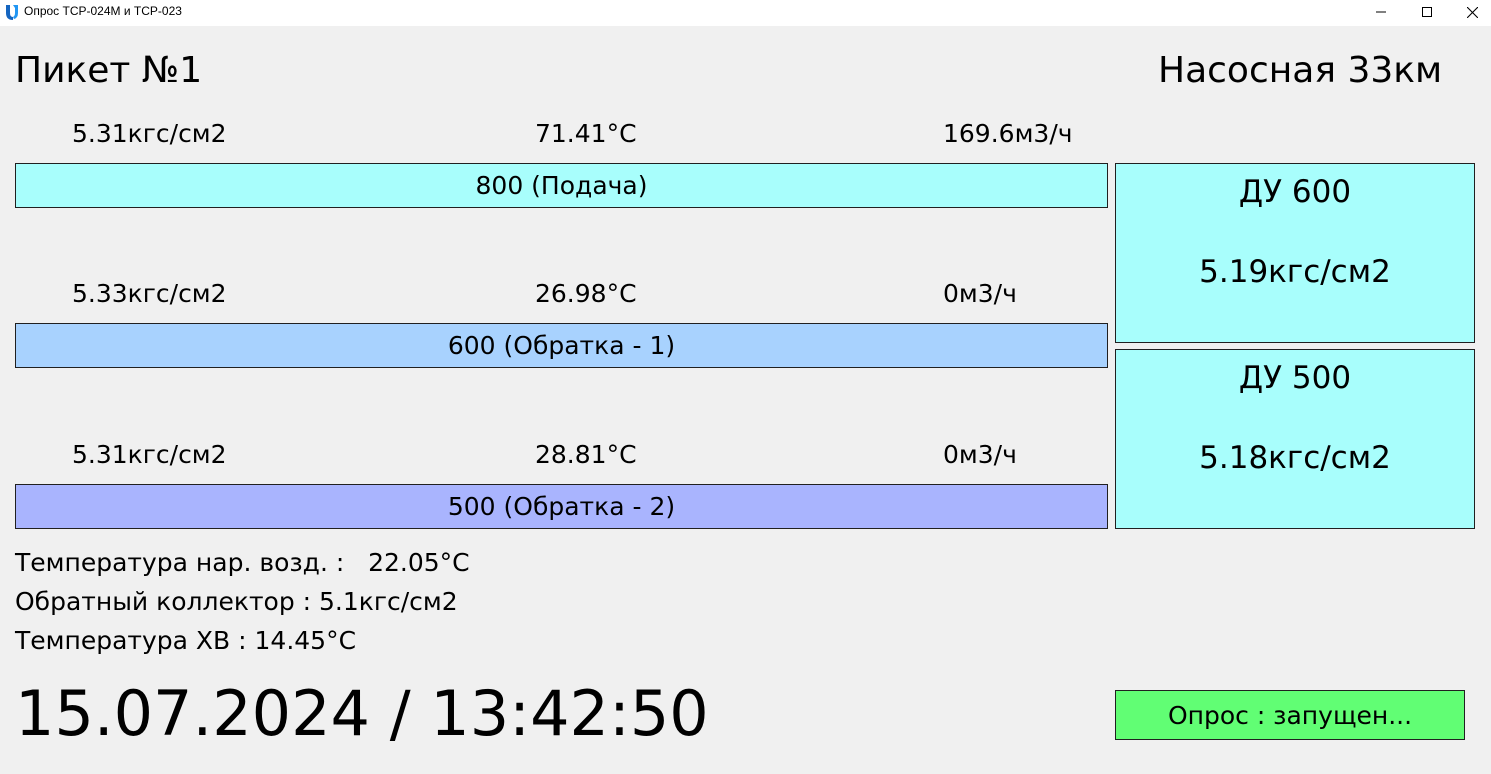  I want to click on pipe-800-label: 800 (Подача), so click(561, 185).